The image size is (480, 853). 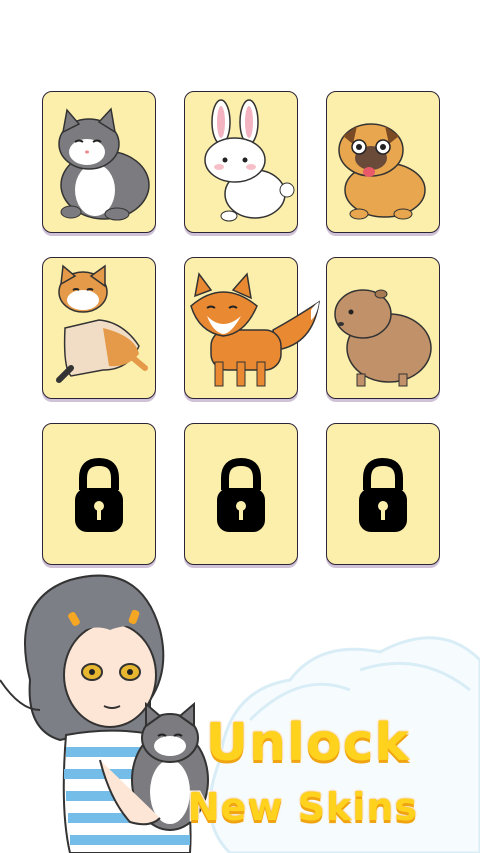 What do you see at coordinates (383, 338) in the screenshot?
I see `capybara-icon` at bounding box center [383, 338].